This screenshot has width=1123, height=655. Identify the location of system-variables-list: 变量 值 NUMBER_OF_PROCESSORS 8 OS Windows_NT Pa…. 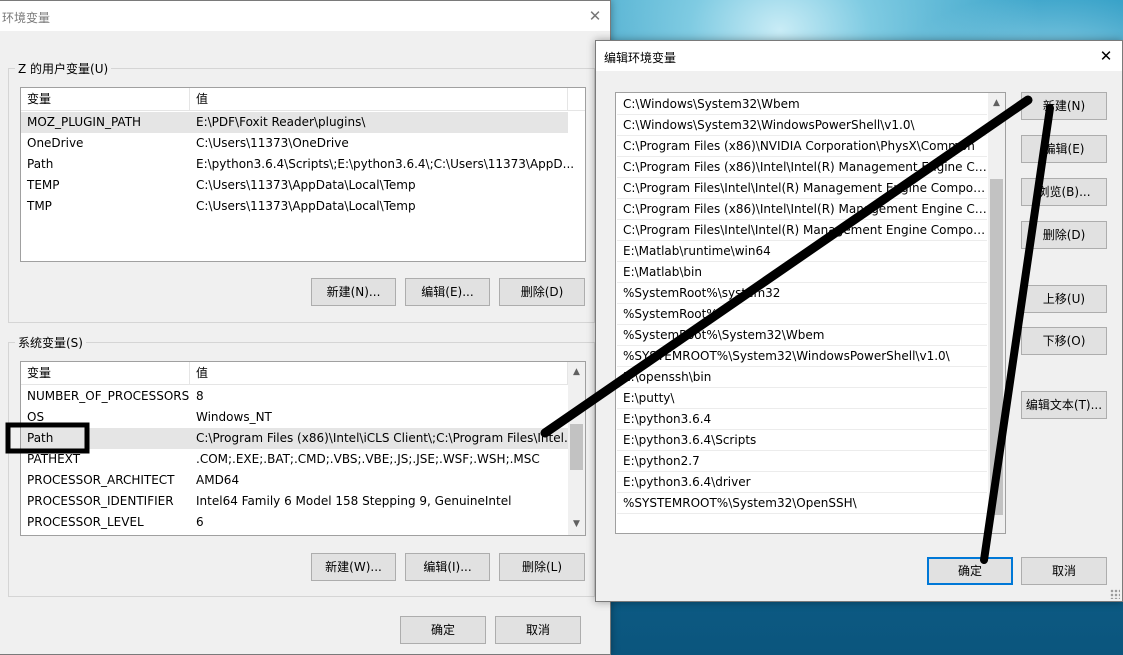
(303, 448).